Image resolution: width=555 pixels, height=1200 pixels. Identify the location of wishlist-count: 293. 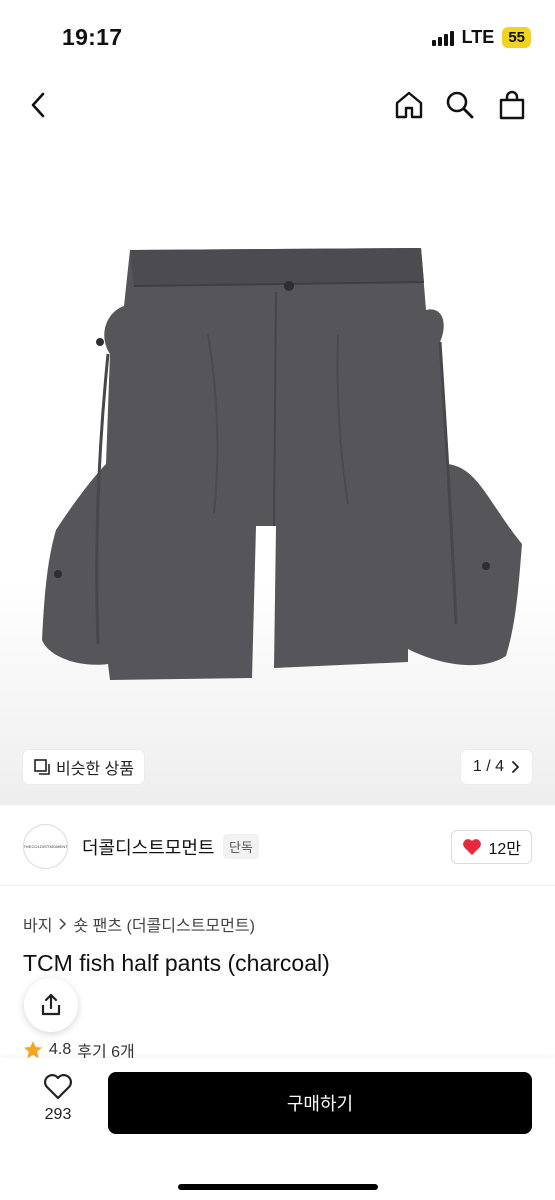
(58, 1114).